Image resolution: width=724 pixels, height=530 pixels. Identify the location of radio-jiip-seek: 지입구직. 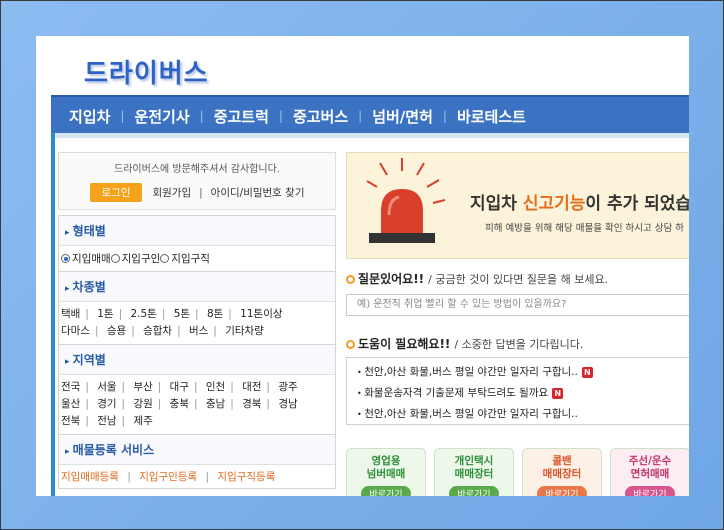
(185, 258).